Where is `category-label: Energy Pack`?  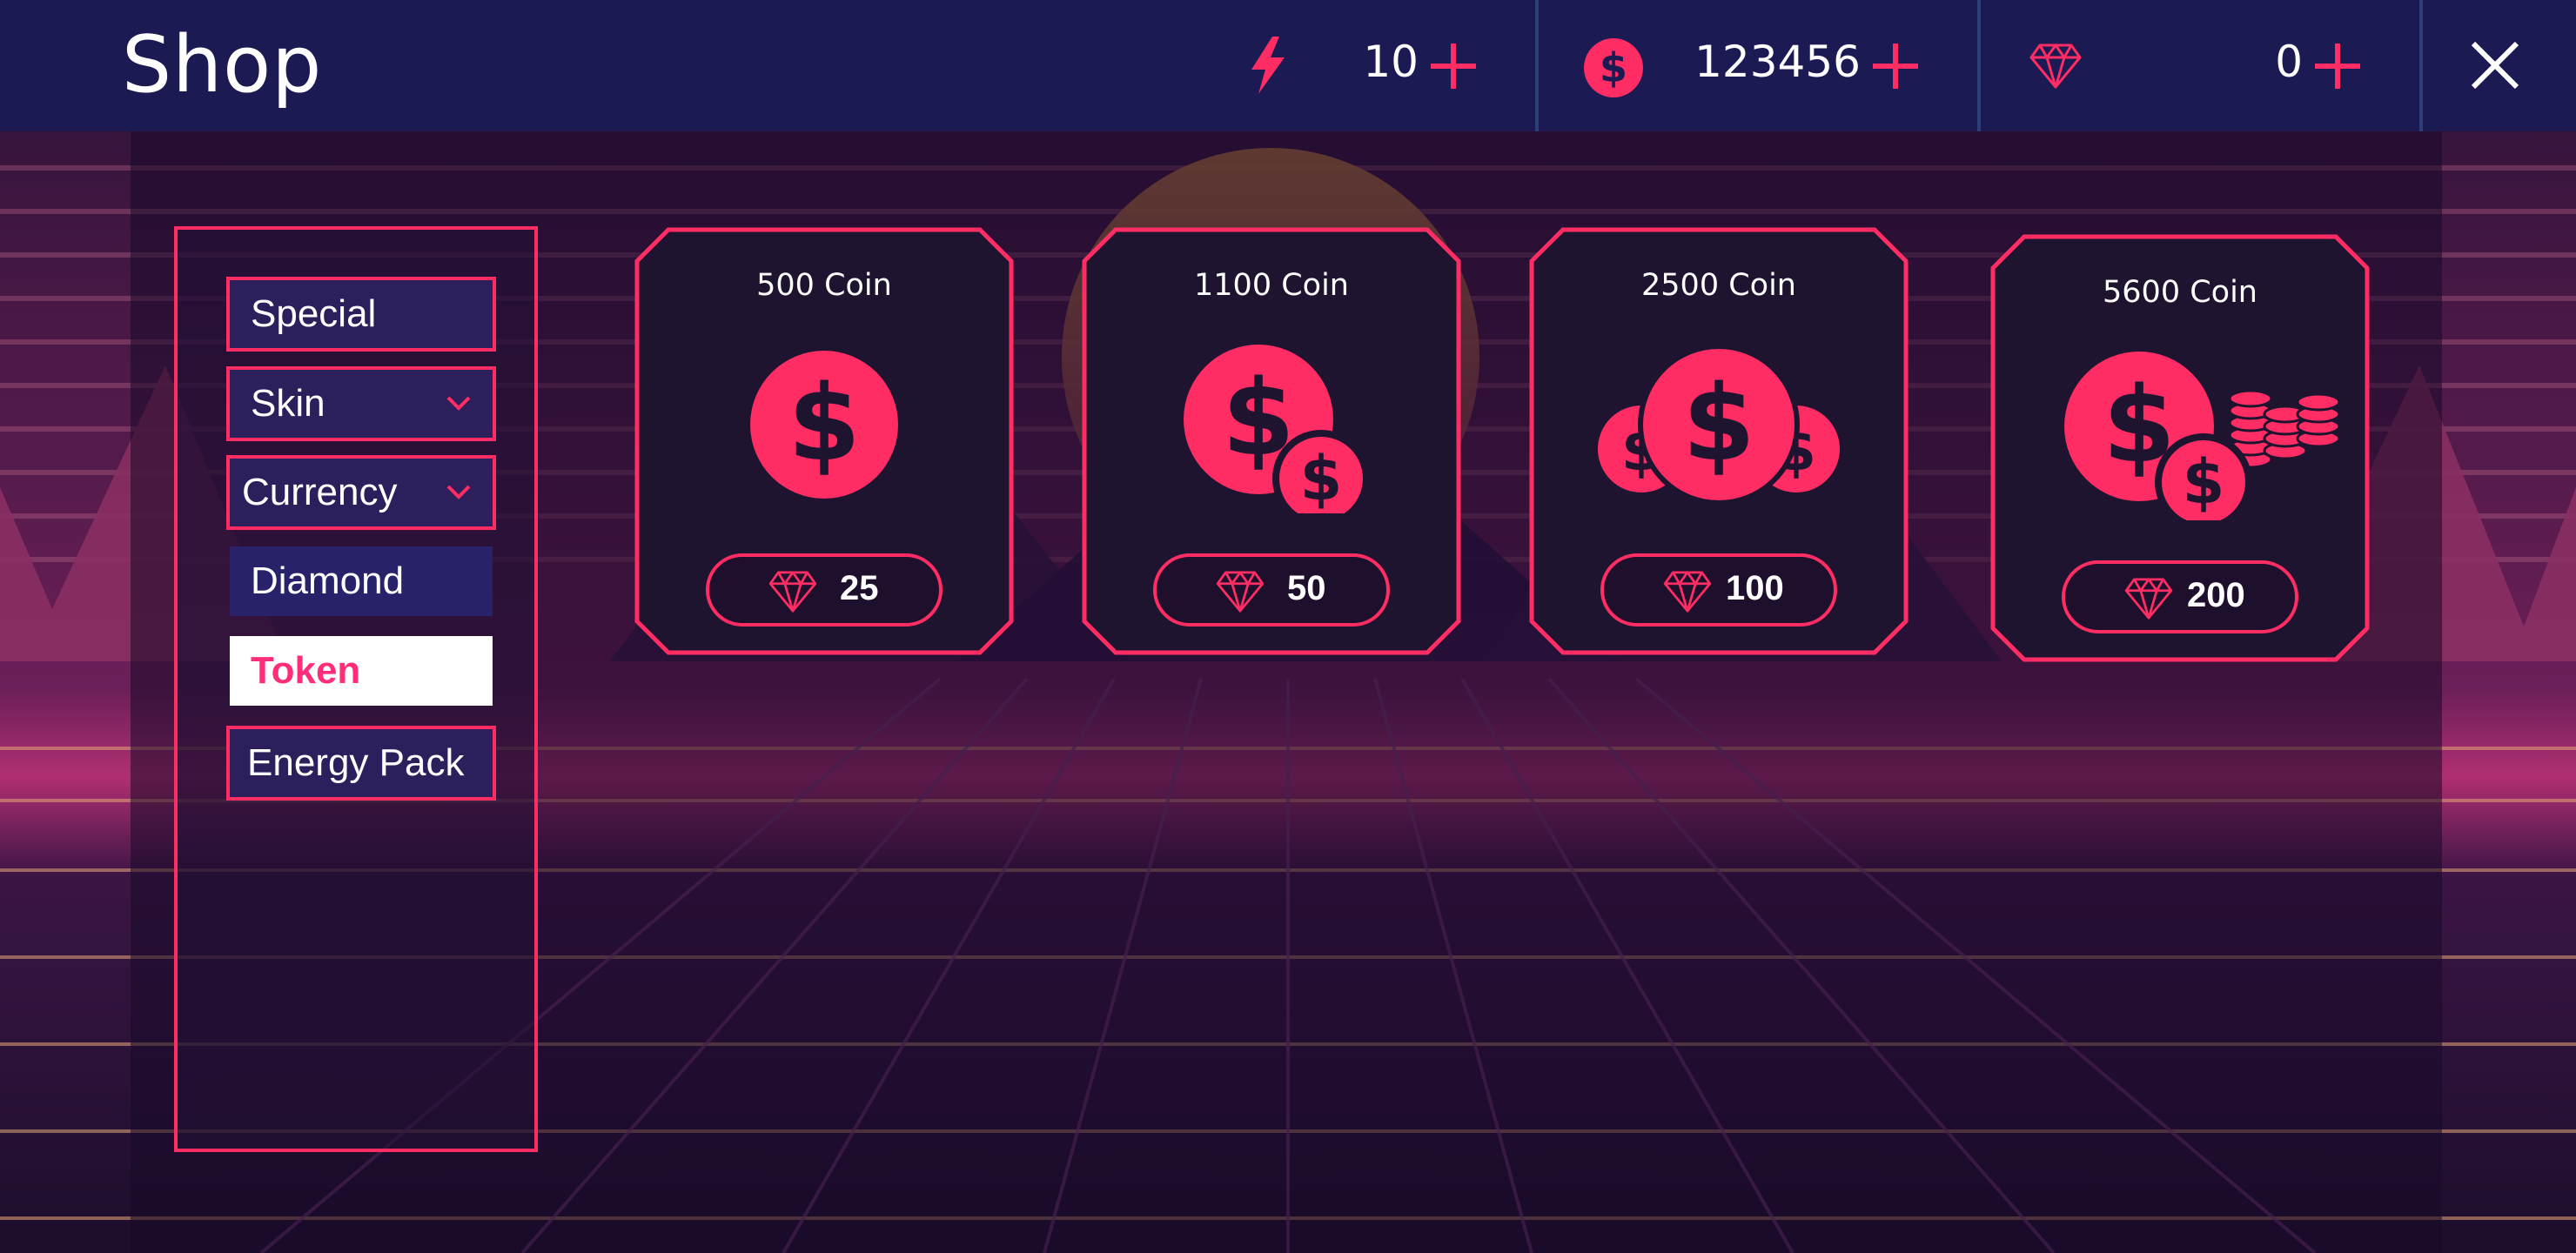
category-label: Energy Pack is located at coordinates (356, 762).